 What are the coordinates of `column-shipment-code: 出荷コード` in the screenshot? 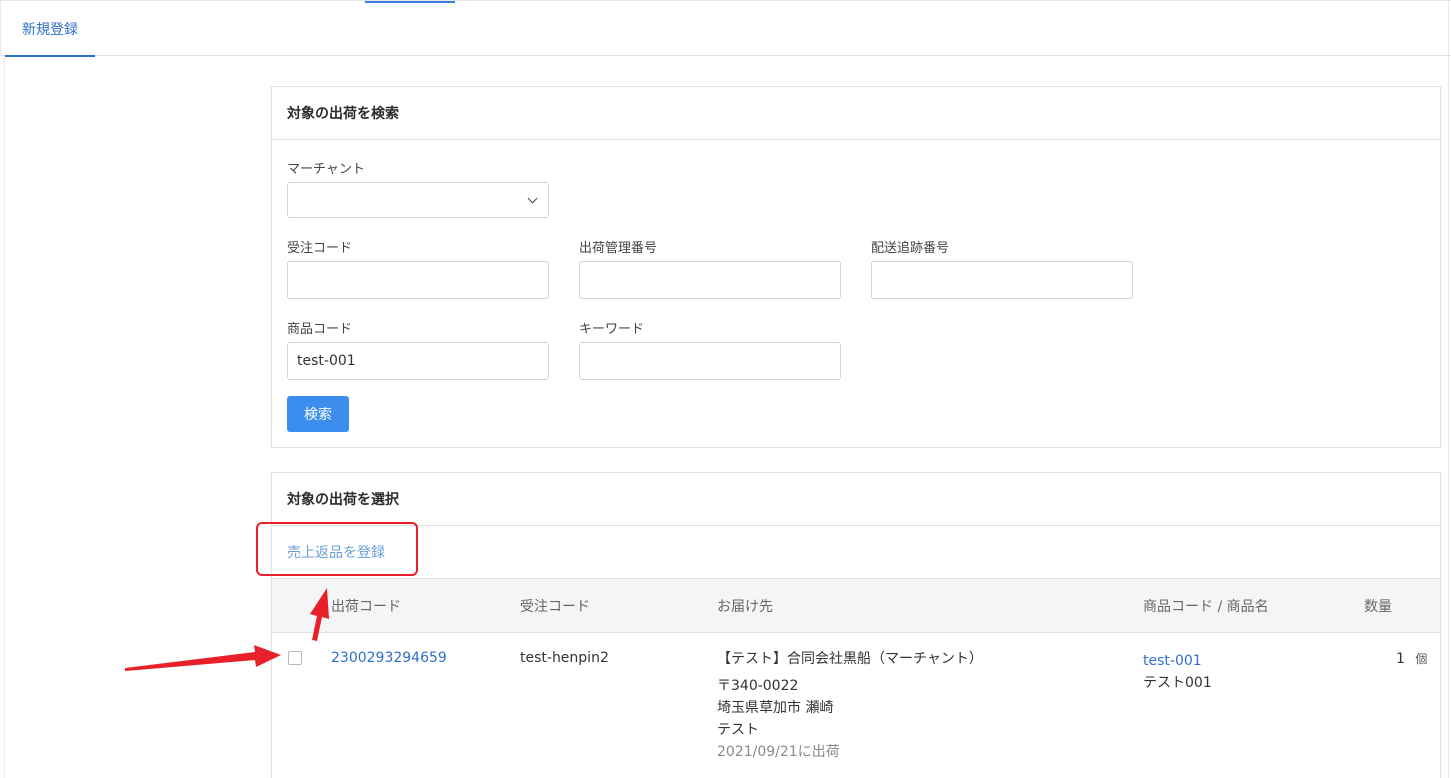 It's located at (366, 607).